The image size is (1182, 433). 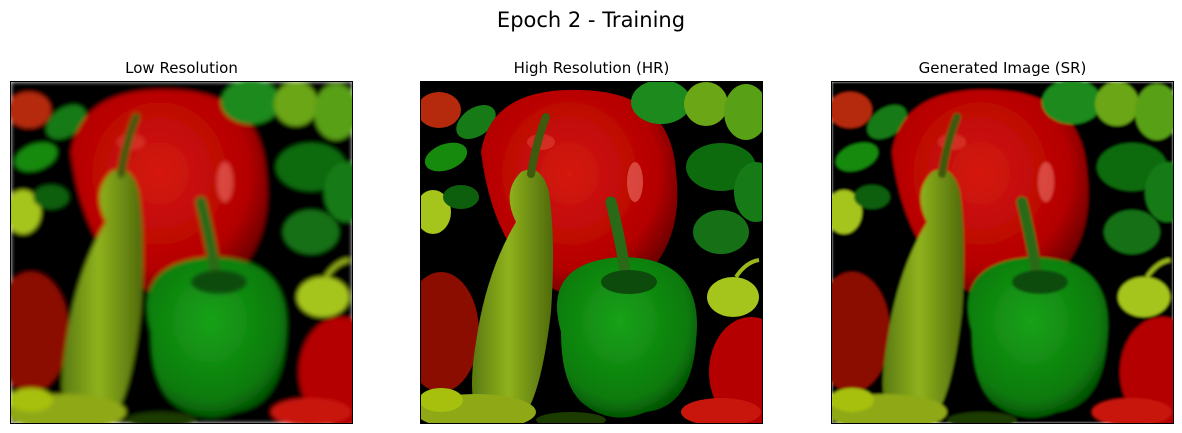 What do you see at coordinates (181, 68) in the screenshot?
I see `panel-title: Low Resolution` at bounding box center [181, 68].